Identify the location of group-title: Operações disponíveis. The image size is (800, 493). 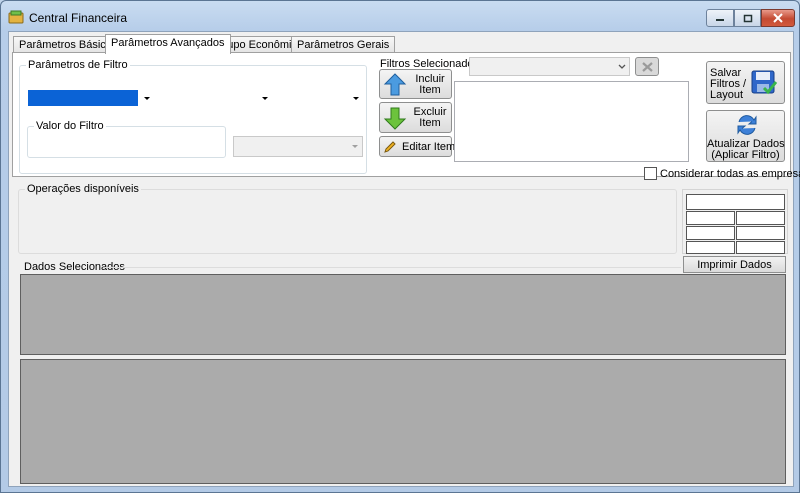
(83, 189).